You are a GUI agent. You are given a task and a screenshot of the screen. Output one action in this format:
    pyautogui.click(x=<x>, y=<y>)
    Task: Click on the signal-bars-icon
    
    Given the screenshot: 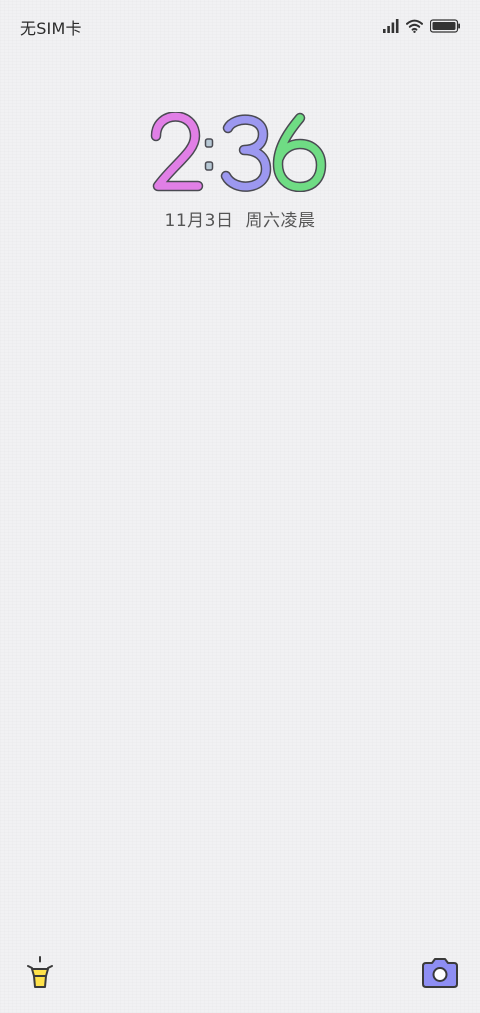 What is the action you would take?
    pyautogui.click(x=391, y=26)
    